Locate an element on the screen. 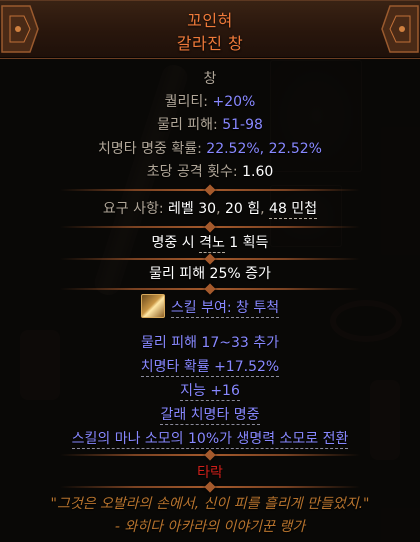 This screenshot has height=542, width=420. property-attack-speed: 초당 공격 횟수: 1.60 is located at coordinates (210, 171).